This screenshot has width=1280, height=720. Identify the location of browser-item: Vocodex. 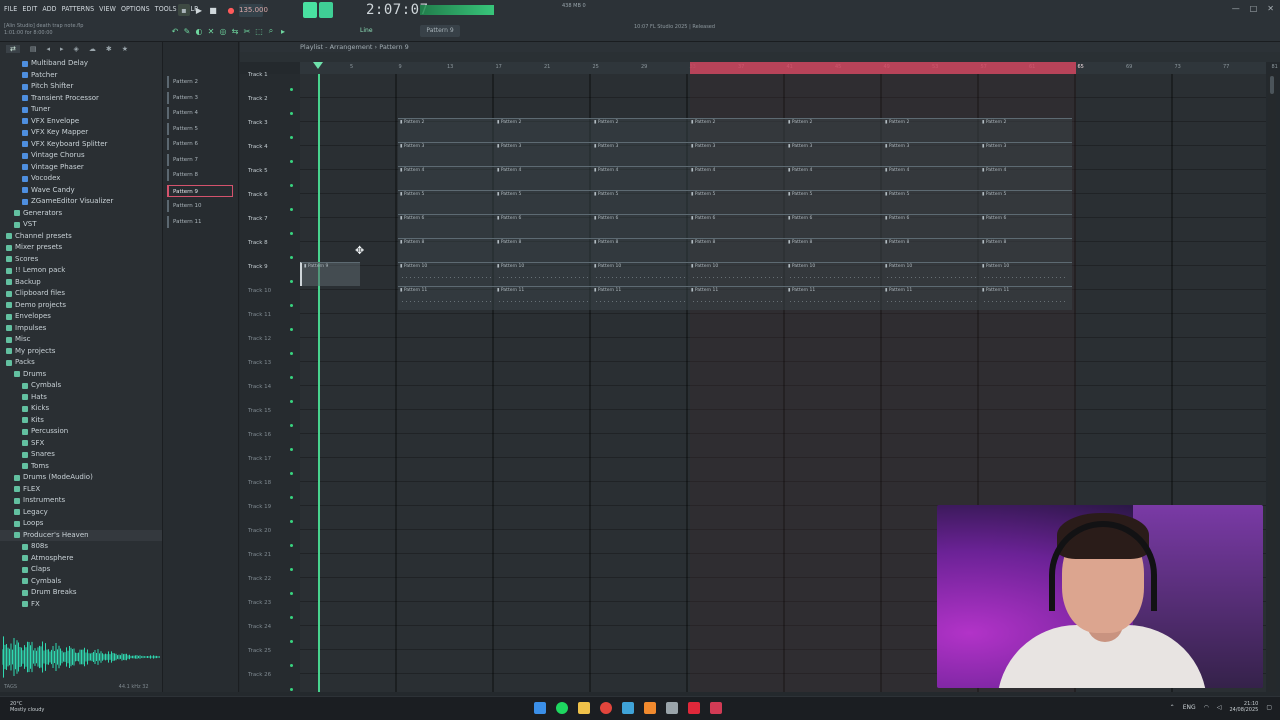
(81, 179).